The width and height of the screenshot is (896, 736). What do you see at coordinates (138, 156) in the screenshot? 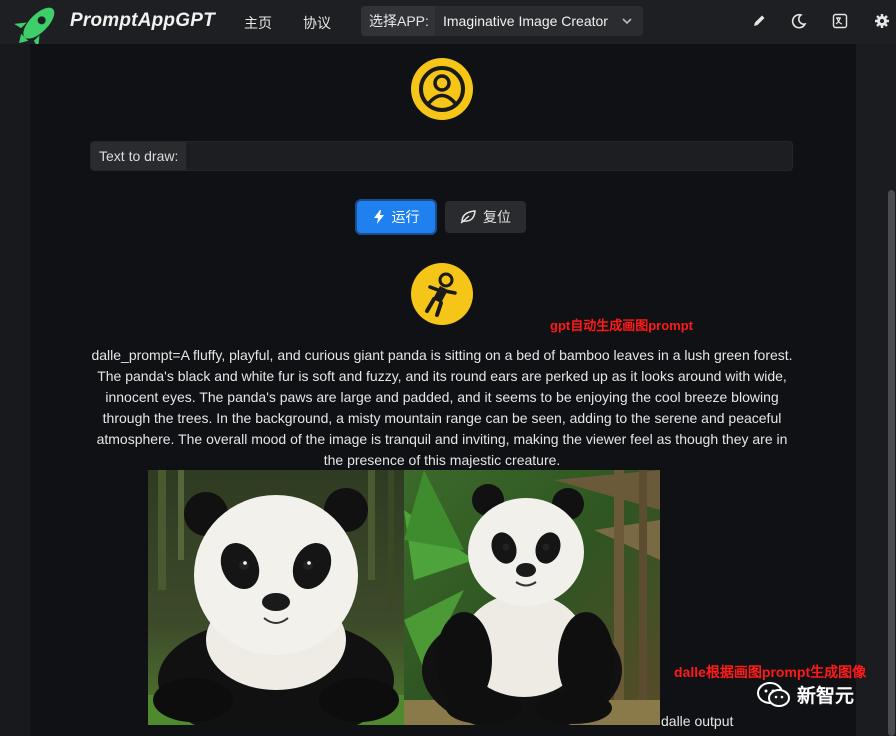
I see `text-to-draw-label: Text to draw:` at bounding box center [138, 156].